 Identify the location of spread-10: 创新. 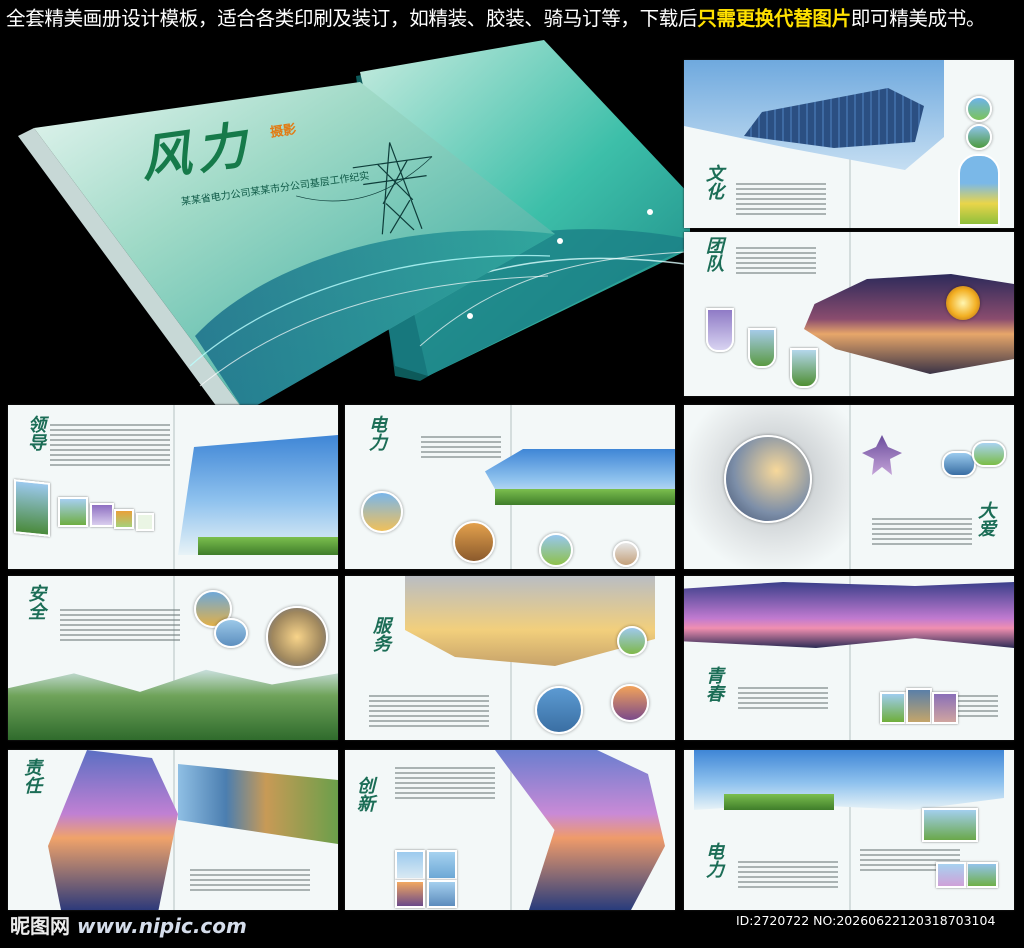
(510, 830).